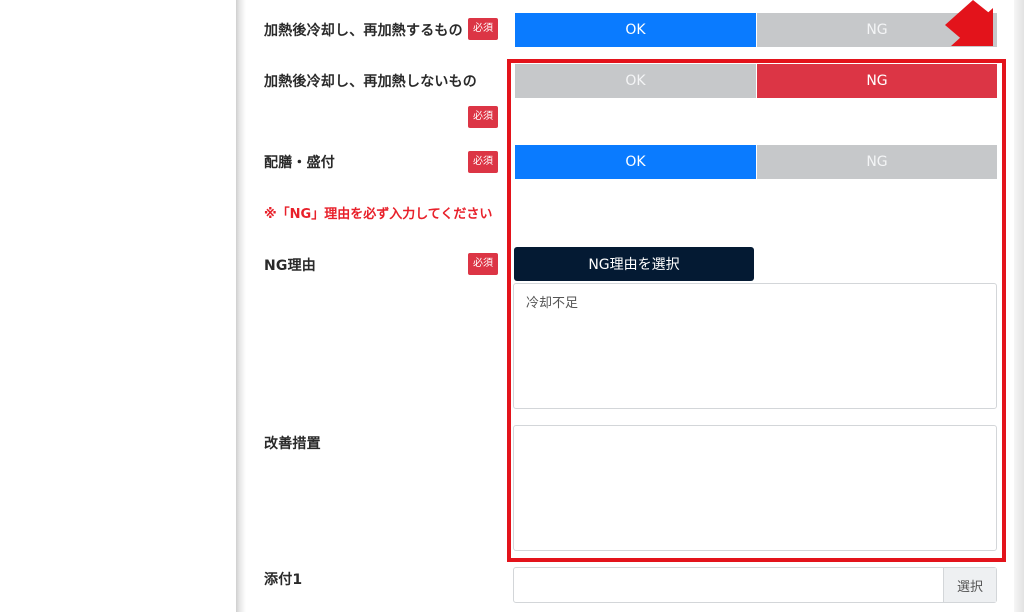 The height and width of the screenshot is (612, 1024). What do you see at coordinates (290, 266) in the screenshot?
I see `ng-reason-label: NG理由` at bounding box center [290, 266].